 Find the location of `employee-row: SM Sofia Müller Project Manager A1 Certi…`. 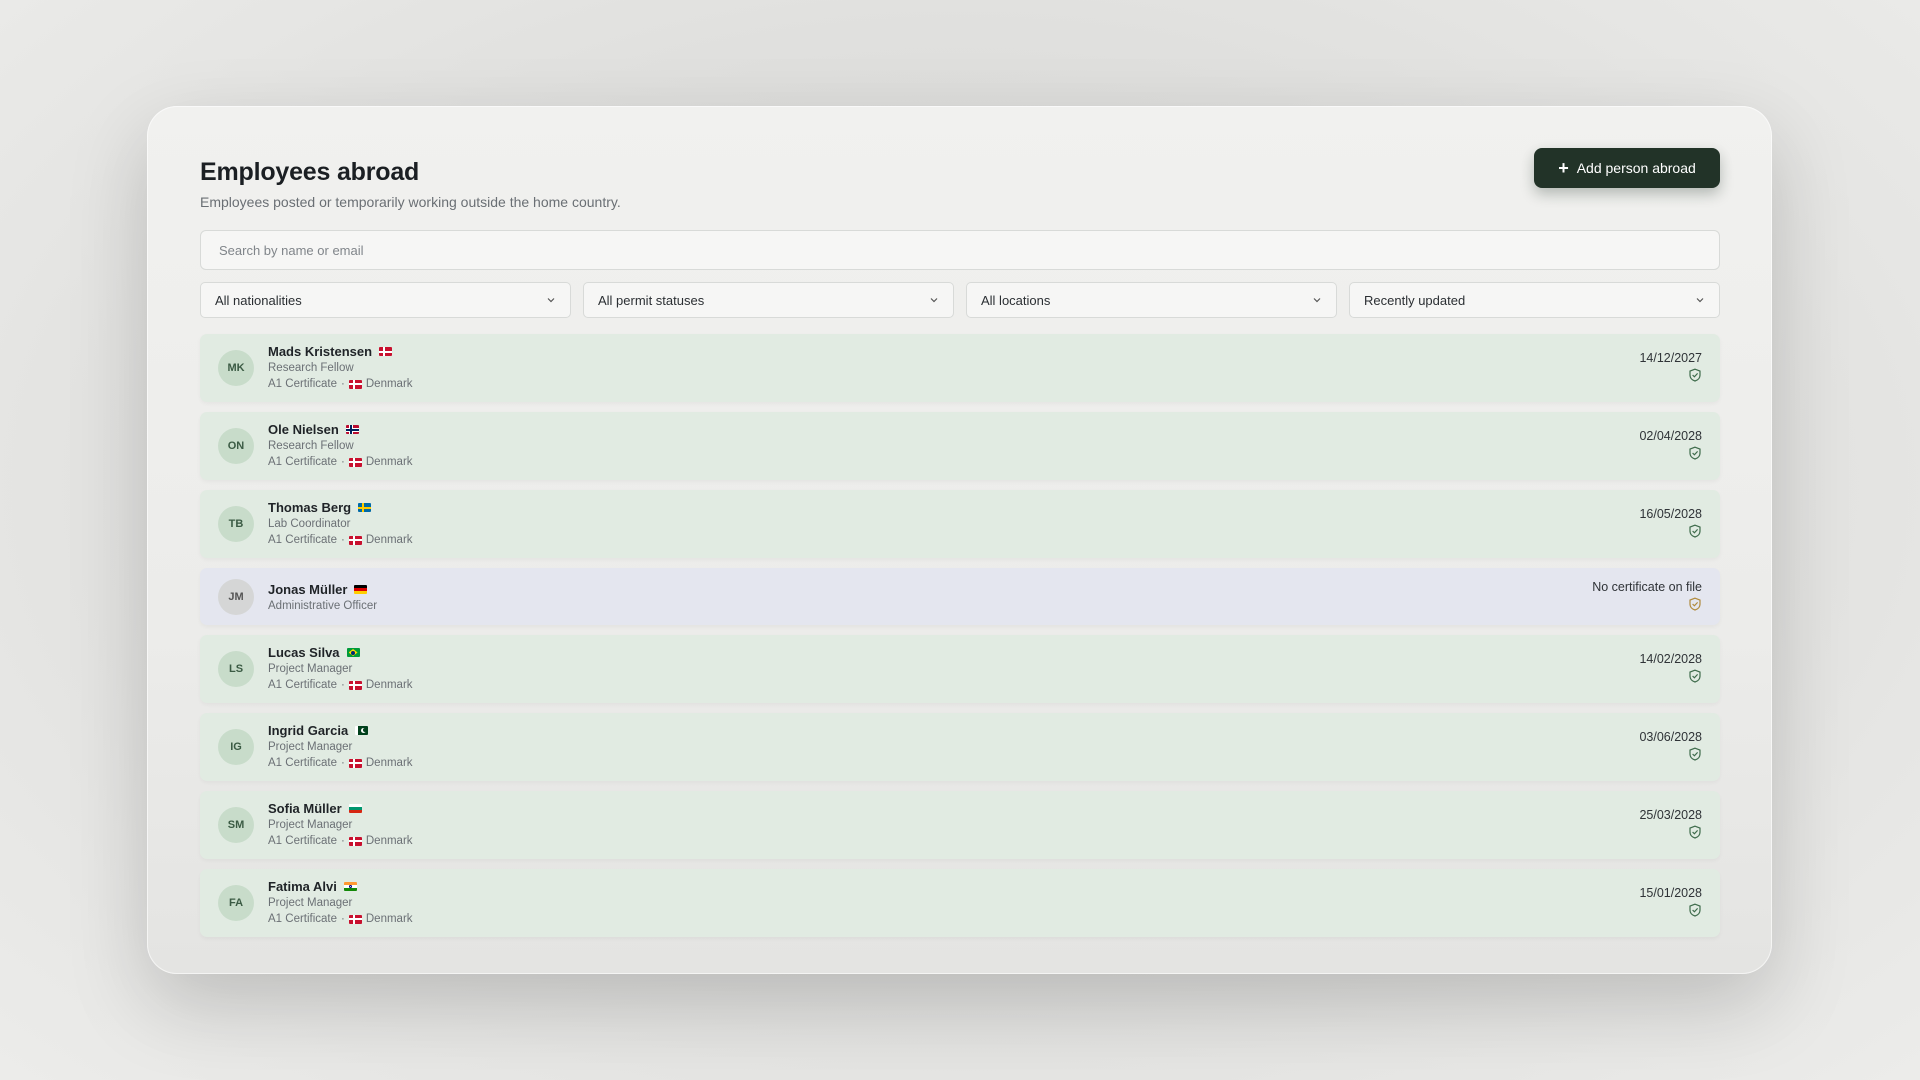

employee-row: SM Sofia Müller Project Manager A1 Certi… is located at coordinates (960, 825).